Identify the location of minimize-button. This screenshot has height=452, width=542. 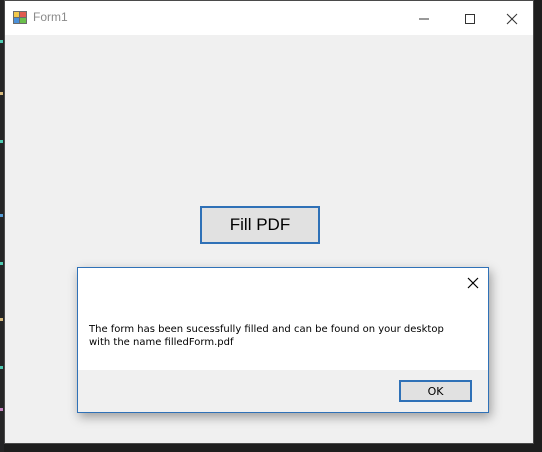
(424, 18).